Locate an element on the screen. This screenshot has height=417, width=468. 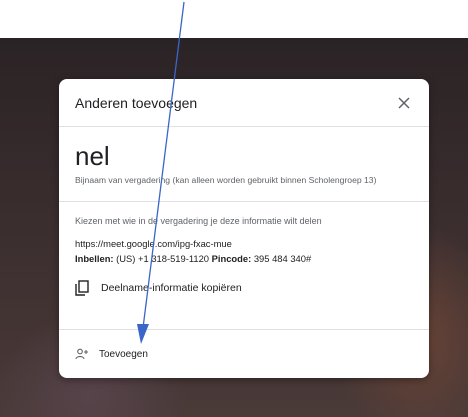
meeting-name: nel is located at coordinates (92, 156).